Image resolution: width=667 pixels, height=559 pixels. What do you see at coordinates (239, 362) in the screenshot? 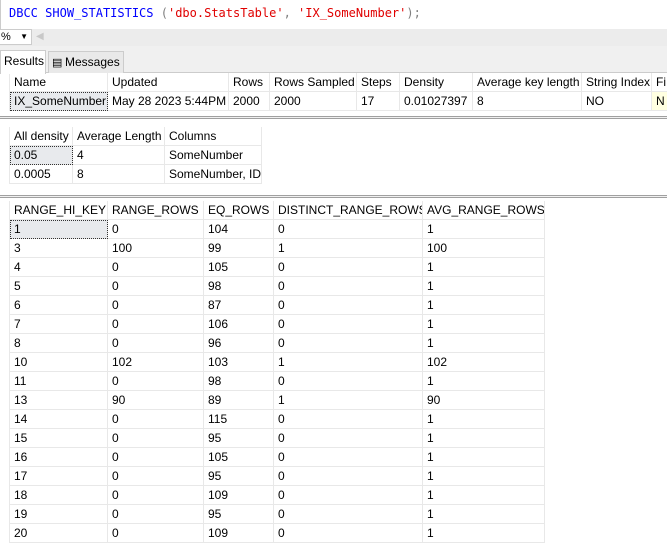
I see `grid-cell: 103` at bounding box center [239, 362].